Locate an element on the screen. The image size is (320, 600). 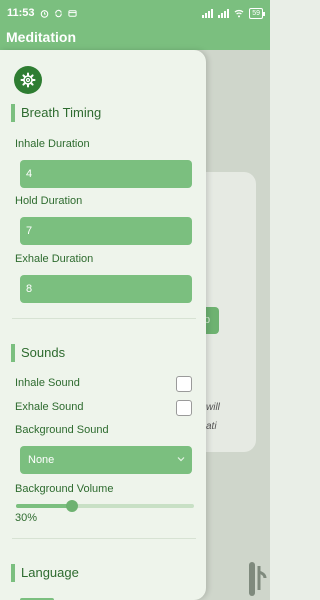
background-text: will is located at coordinates (213, 407).